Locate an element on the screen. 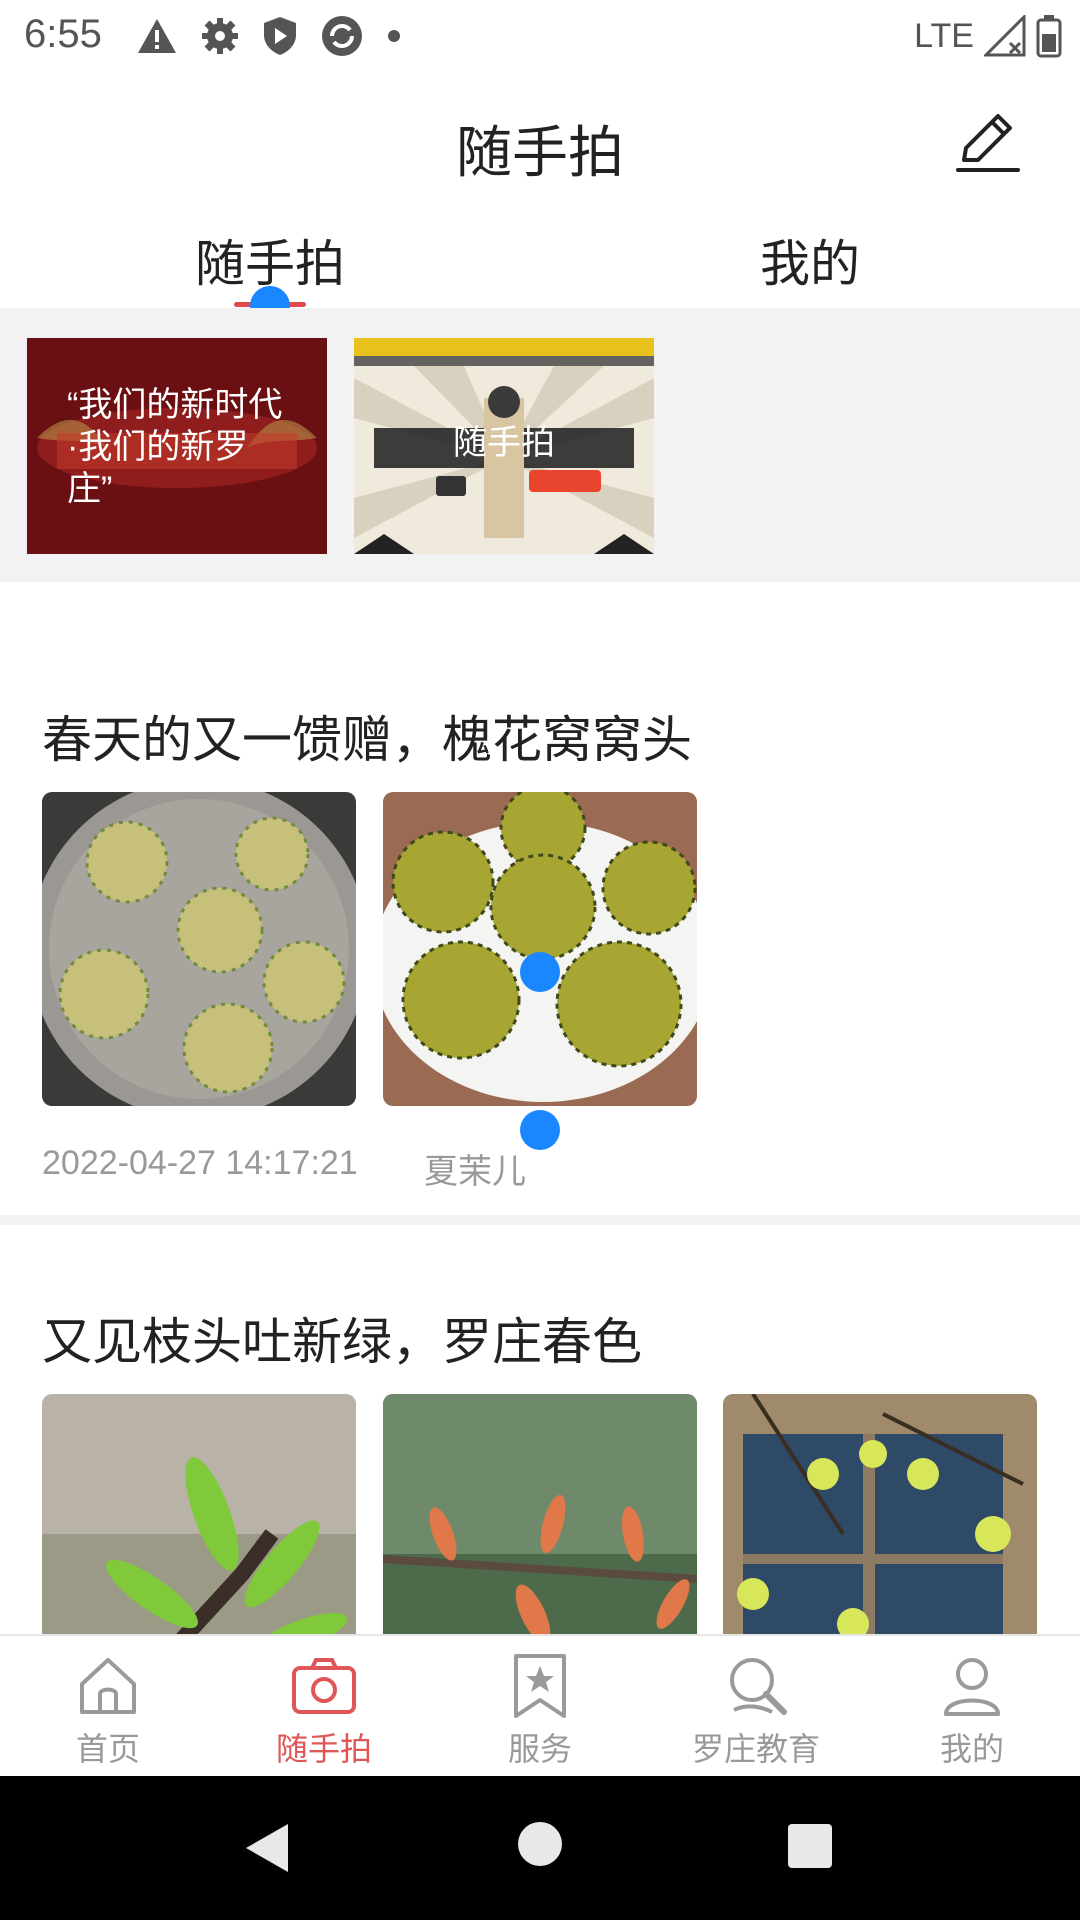  nav-services: 服务 is located at coordinates (540, 1707).